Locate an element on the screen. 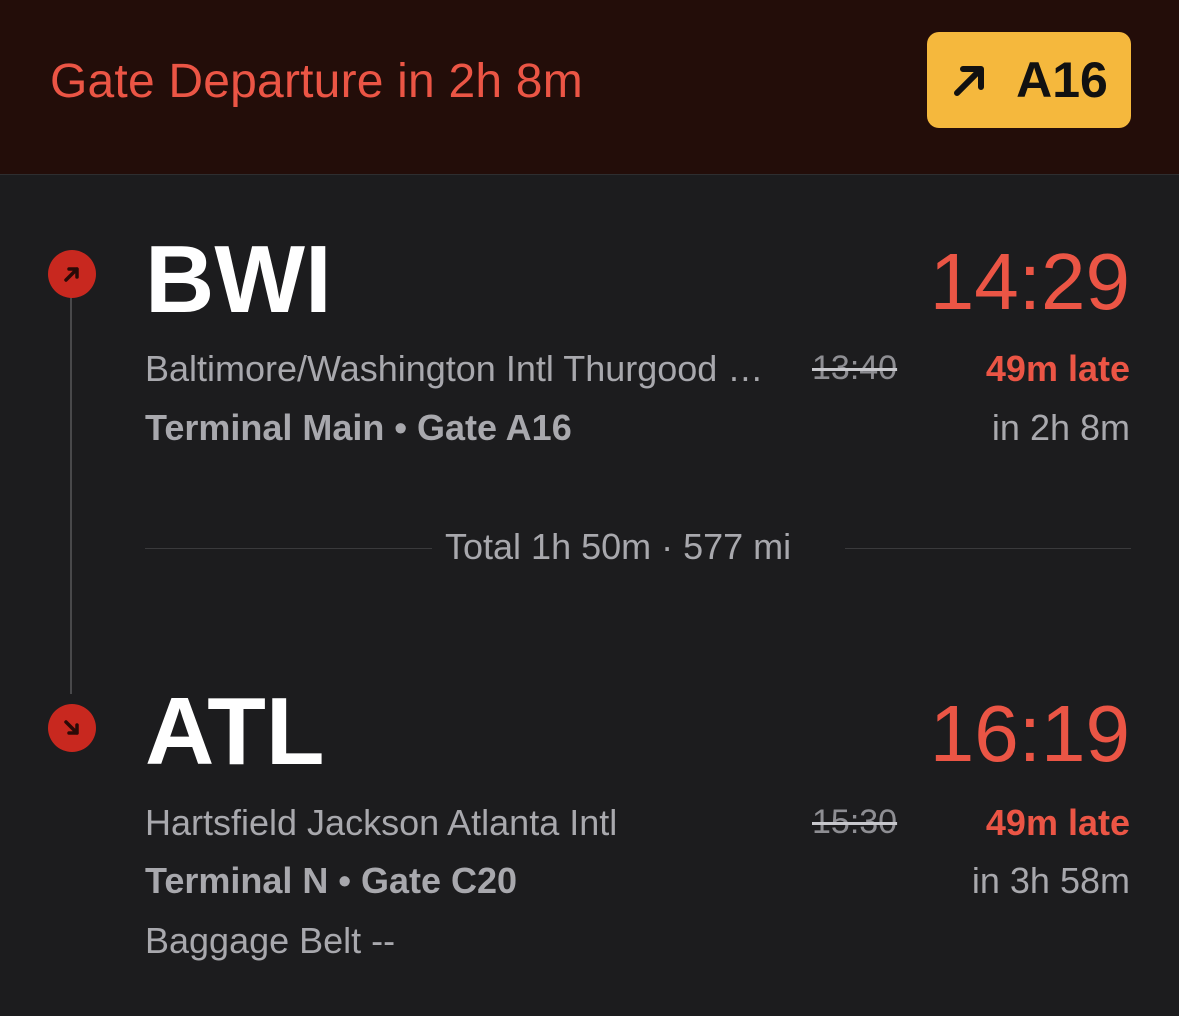 This screenshot has width=1179, height=1016. arrival-airport-name: Hartsfield Jackson Atlanta Intl is located at coordinates (381, 822).